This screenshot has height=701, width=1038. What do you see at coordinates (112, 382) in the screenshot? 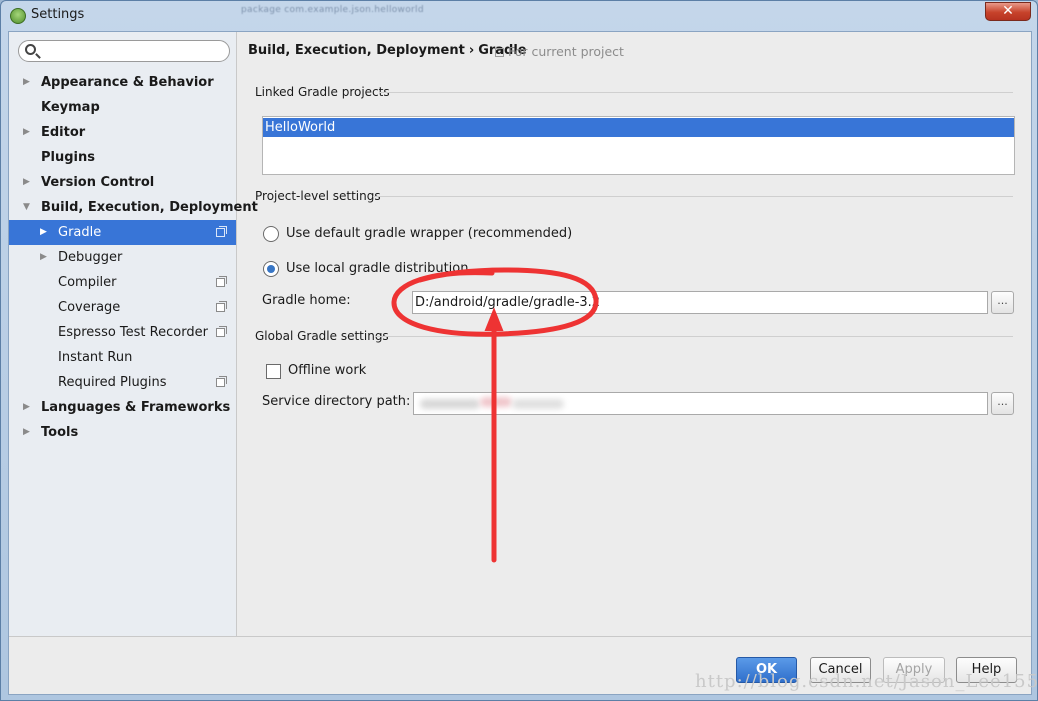
I see `sidebar-item-label: Required Plugins` at bounding box center [112, 382].